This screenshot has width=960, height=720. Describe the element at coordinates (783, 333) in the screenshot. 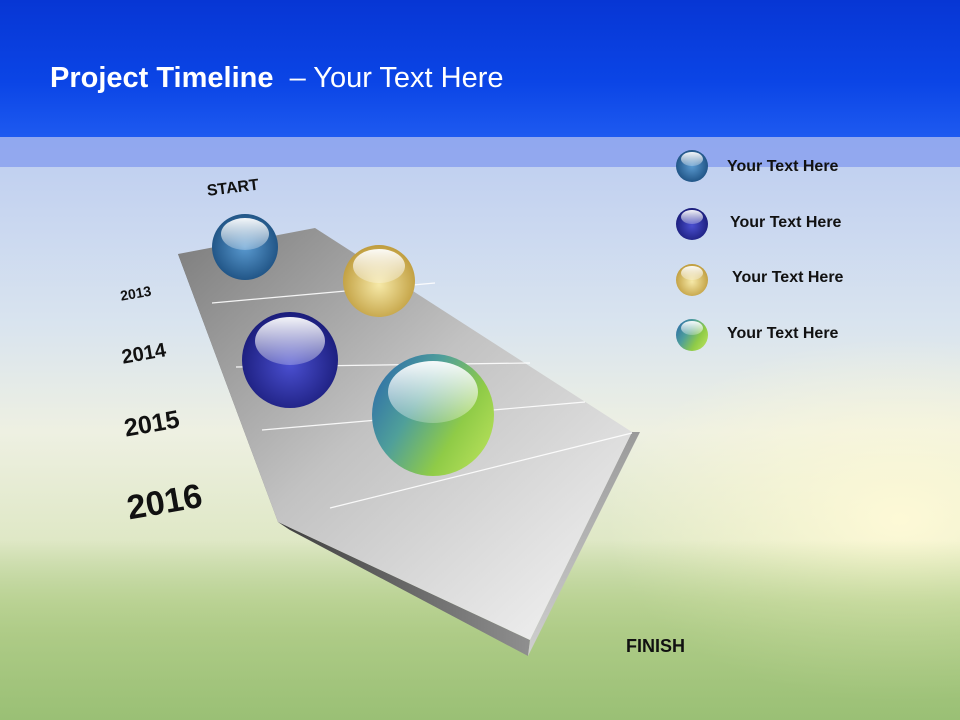

I see `legend-label-green: Your Text Here` at that location.